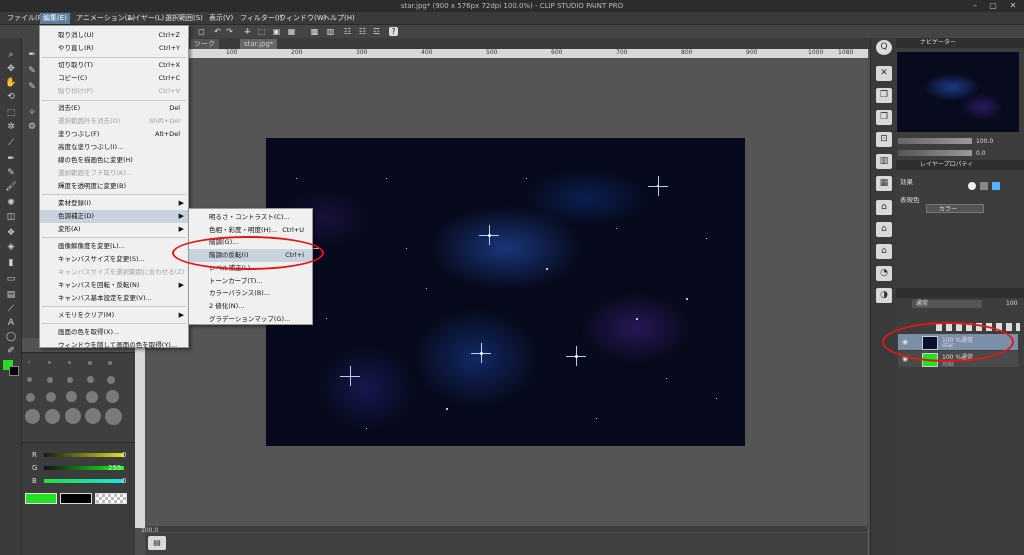 This screenshot has height=555, width=1024. I want to click on menu-edit: 編集(E), so click(55, 18).